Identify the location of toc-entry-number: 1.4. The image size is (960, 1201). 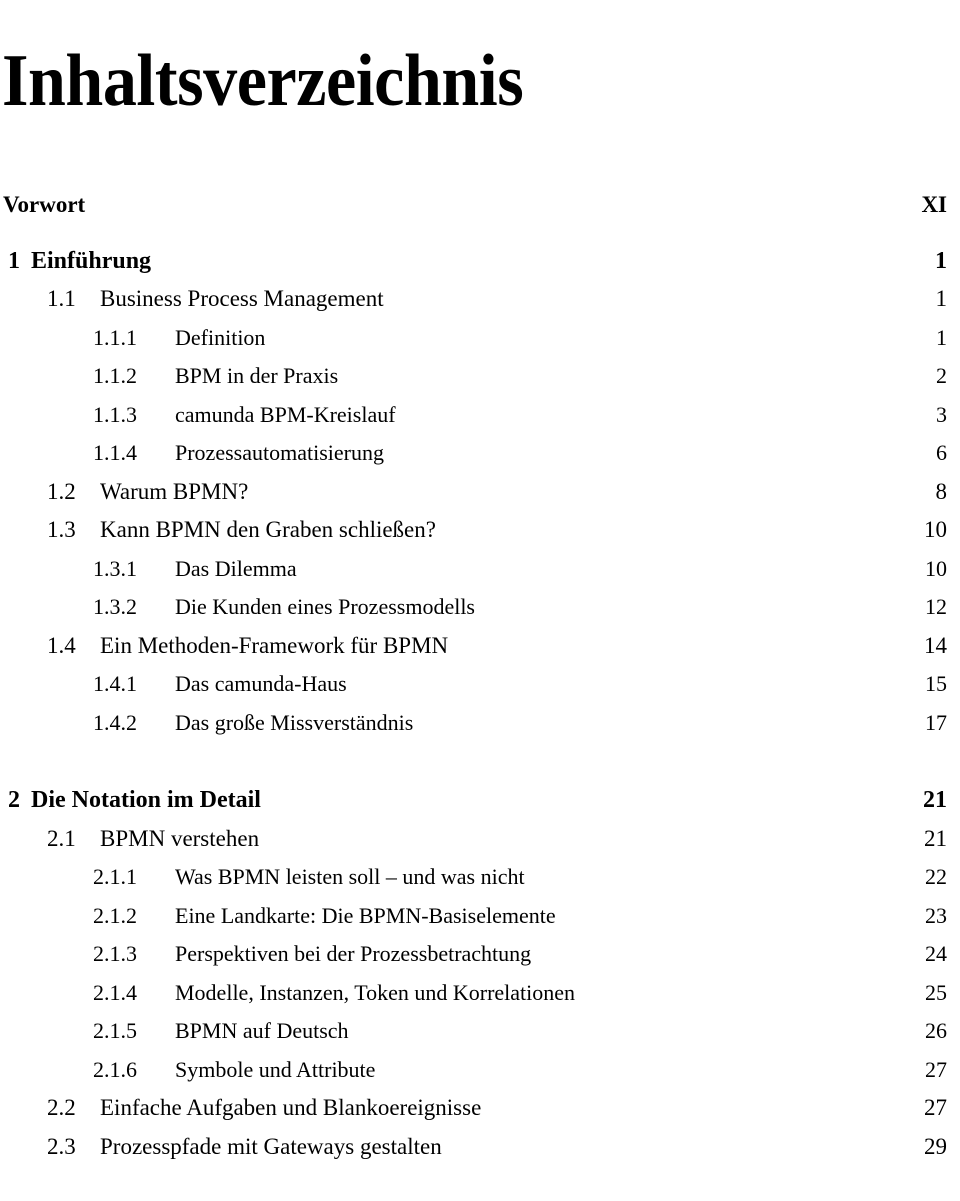
(61, 645).